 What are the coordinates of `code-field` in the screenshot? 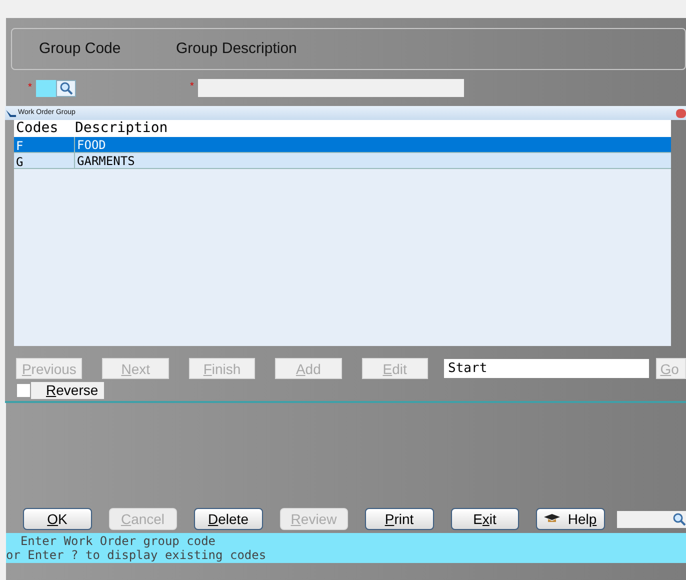 It's located at (56, 88).